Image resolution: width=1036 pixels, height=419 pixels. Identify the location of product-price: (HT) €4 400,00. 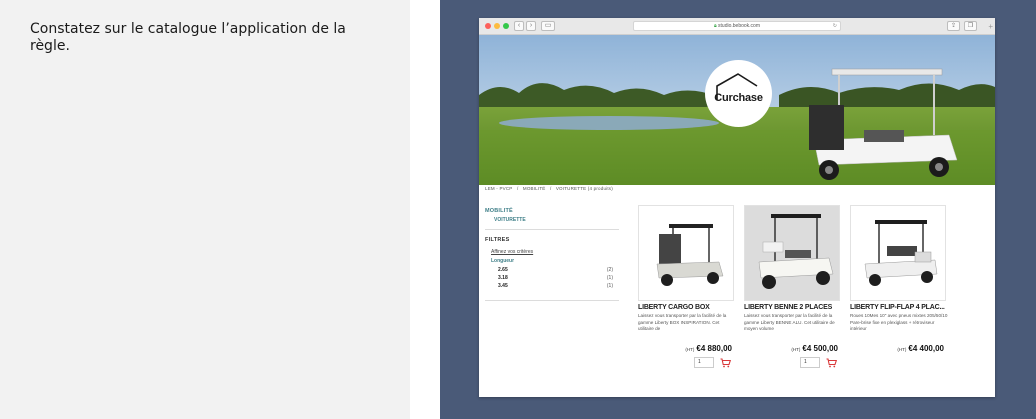
(899, 348).